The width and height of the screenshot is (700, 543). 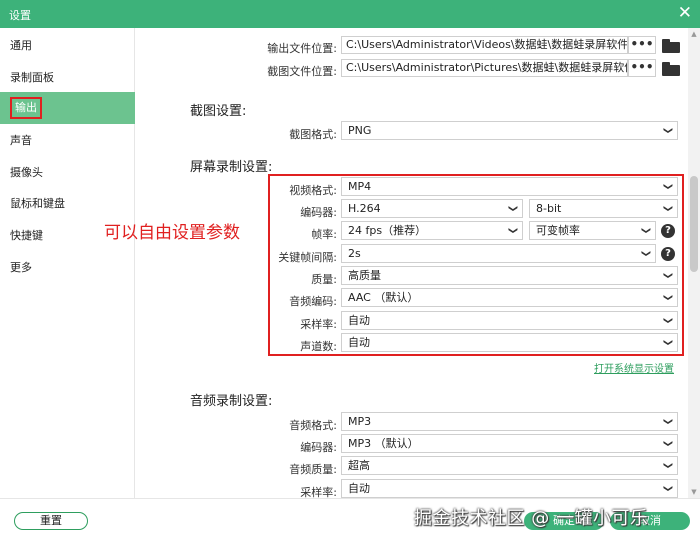 I want to click on audio-quality-select: 超高 ❯, so click(x=509, y=465).